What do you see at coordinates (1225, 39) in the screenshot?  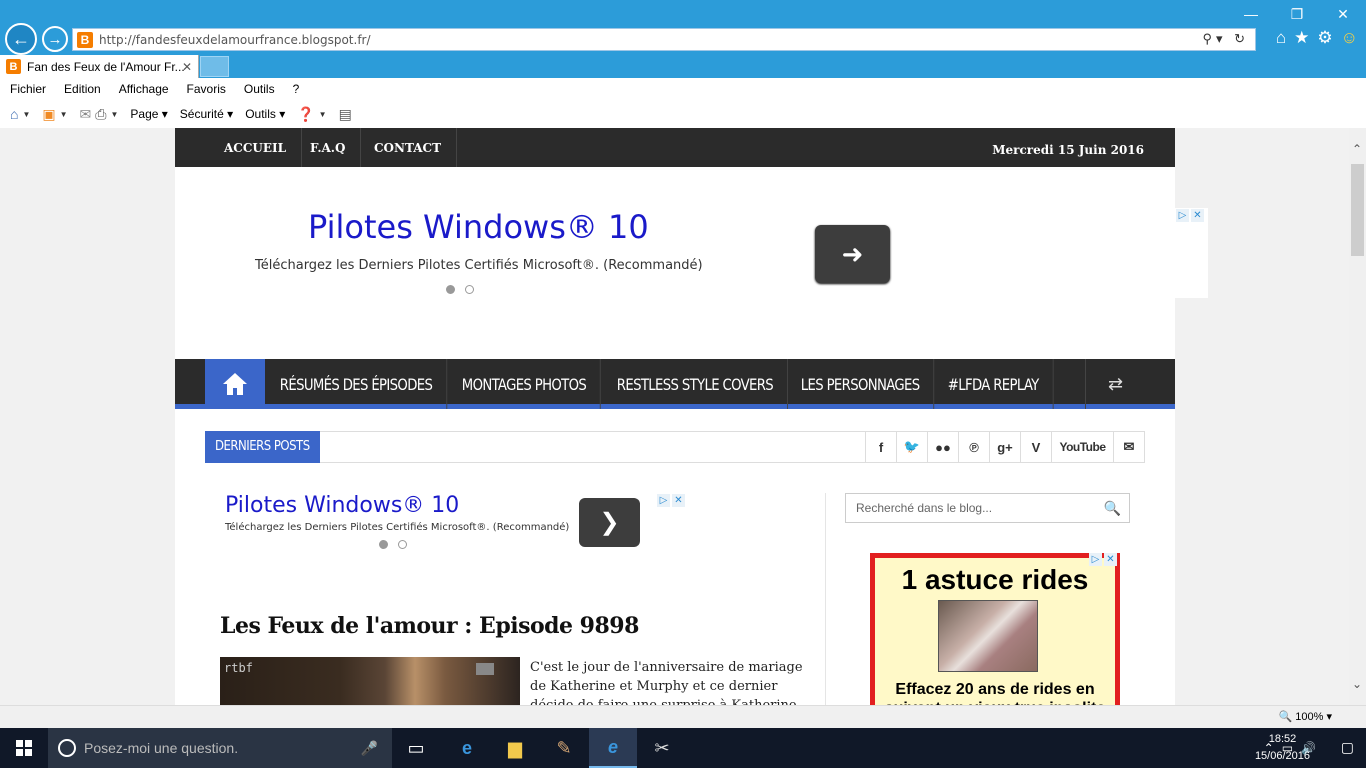 I see `address-bar-tools-icon: ⚲▾ ↻` at bounding box center [1225, 39].